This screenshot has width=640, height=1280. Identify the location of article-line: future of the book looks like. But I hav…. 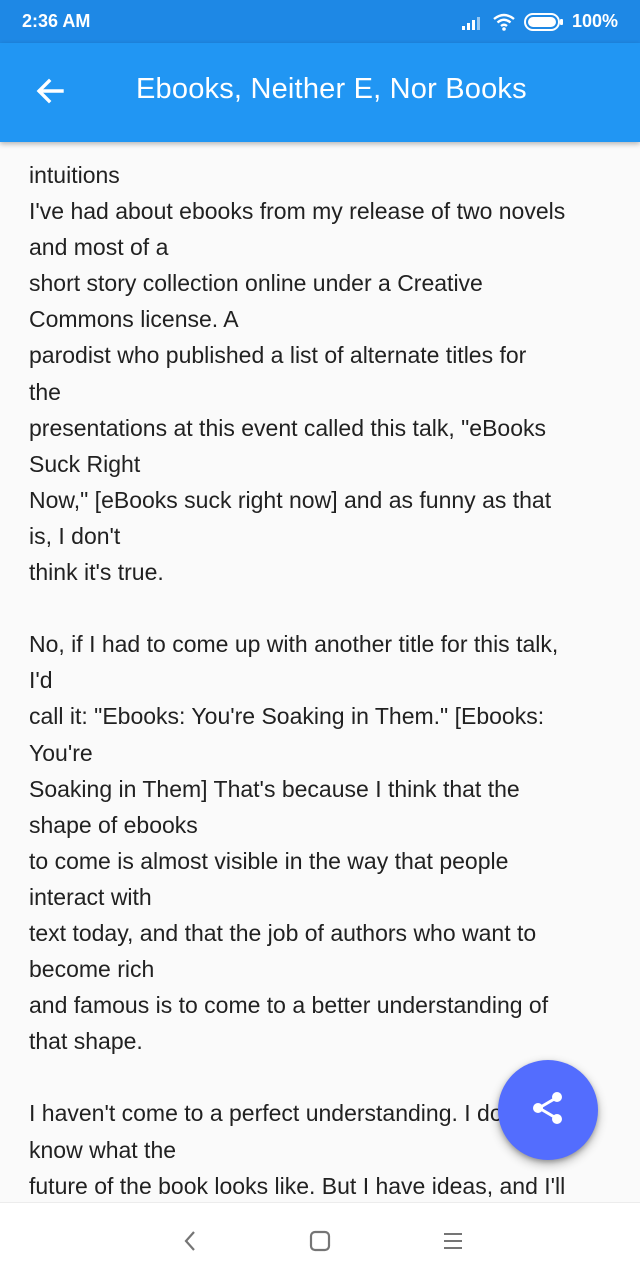
(297, 1185).